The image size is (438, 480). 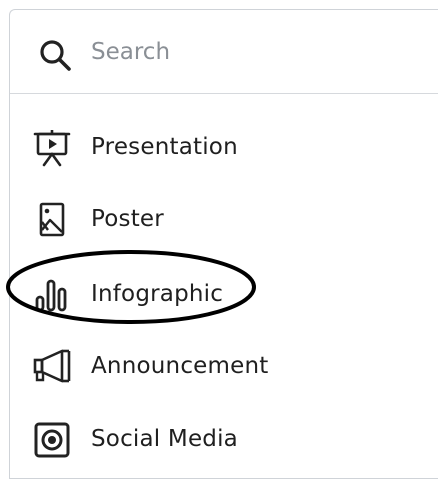 I want to click on megaphone-icon, so click(x=52, y=366).